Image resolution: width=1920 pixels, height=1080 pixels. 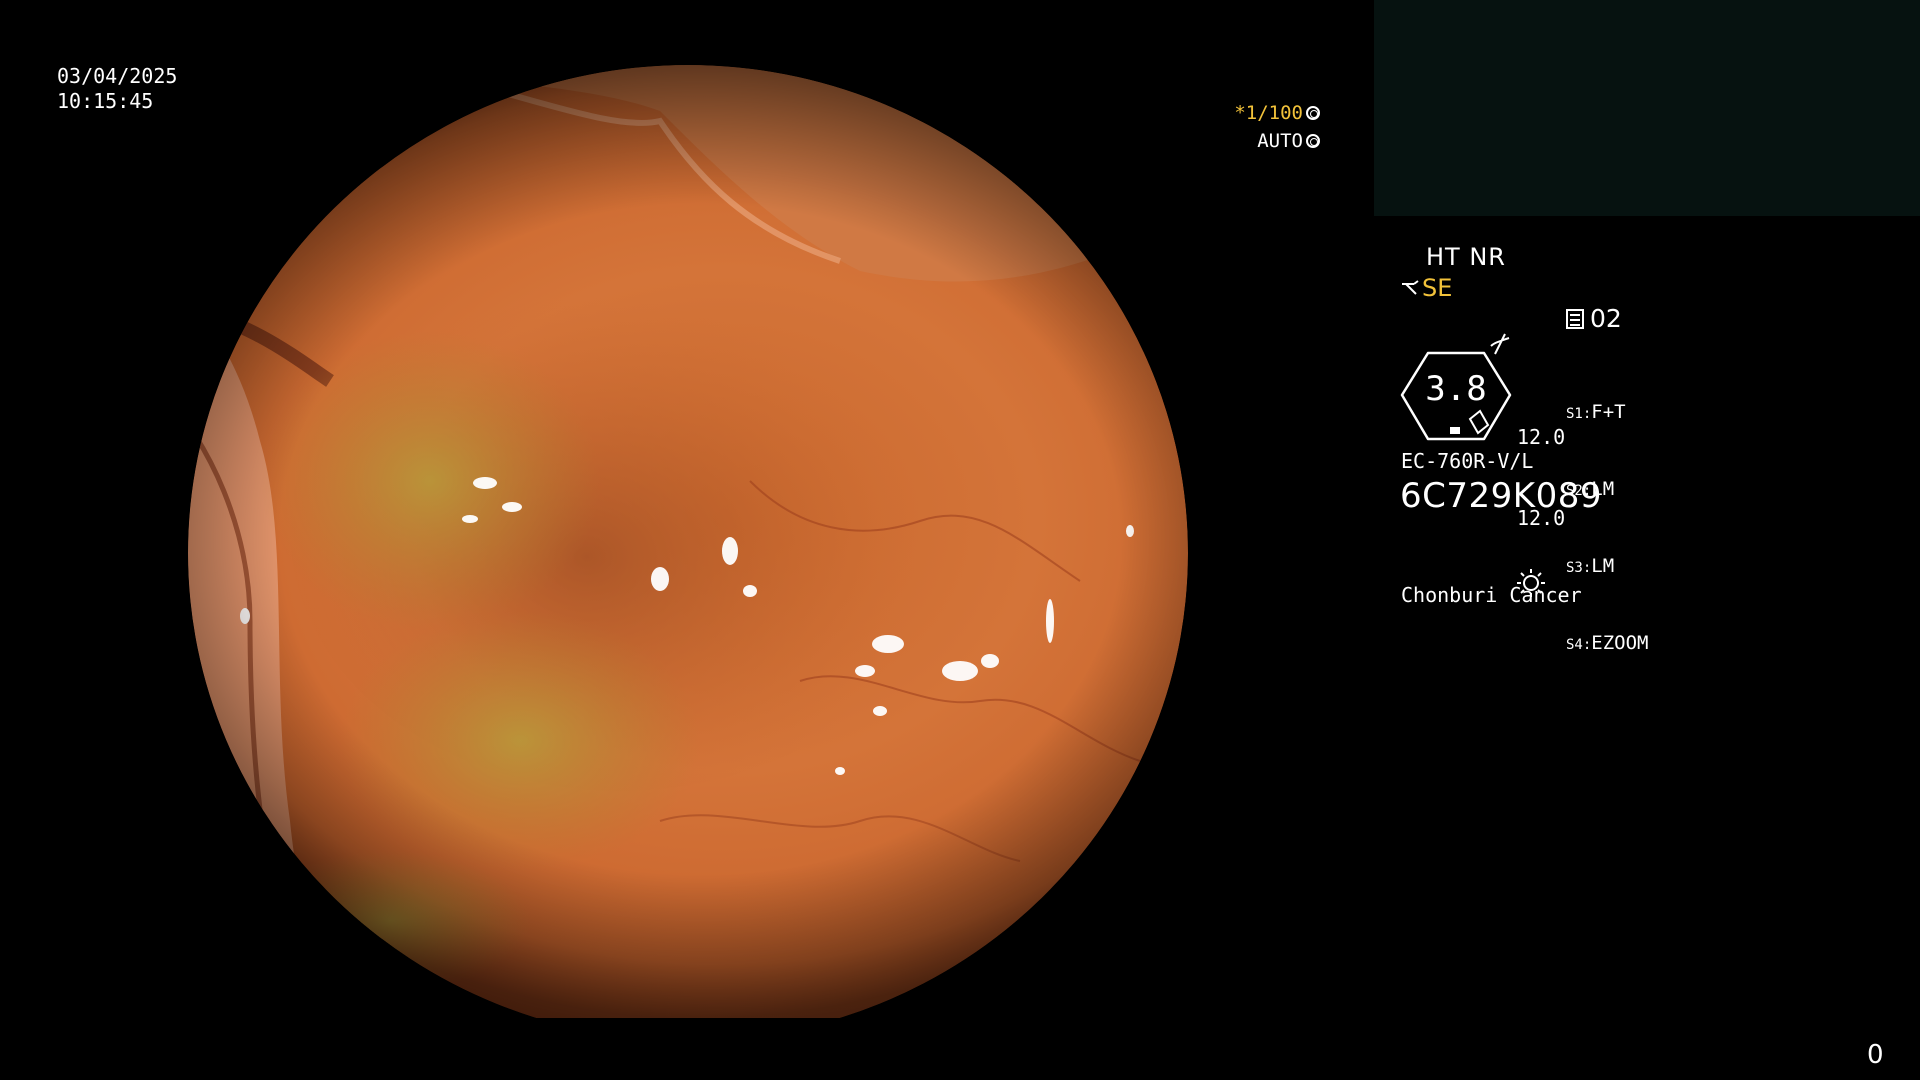 What do you see at coordinates (105, 101) in the screenshot?
I see `time-text: 10:15:45` at bounding box center [105, 101].